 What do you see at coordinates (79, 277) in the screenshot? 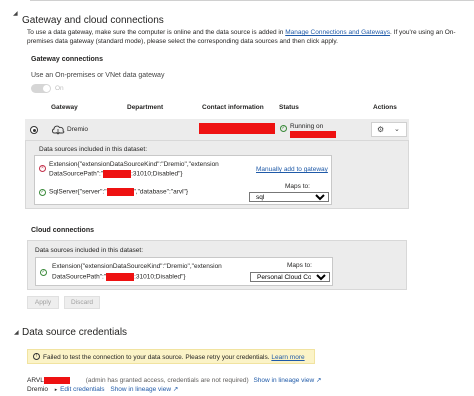
I see `cloud-datasource-prefix: DataSourcePath":"` at bounding box center [79, 277].